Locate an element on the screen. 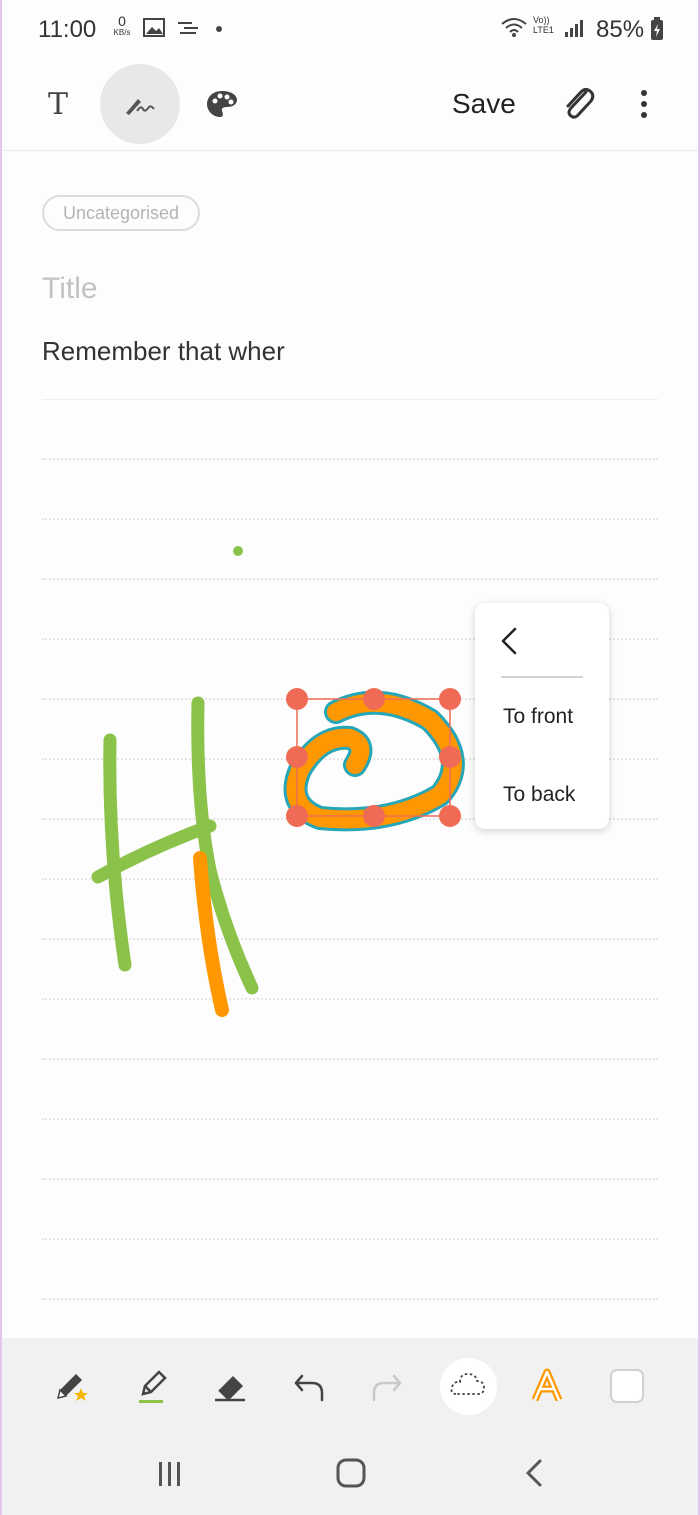 The height and width of the screenshot is (1515, 700). green-dot-stroke is located at coordinates (238, 551).